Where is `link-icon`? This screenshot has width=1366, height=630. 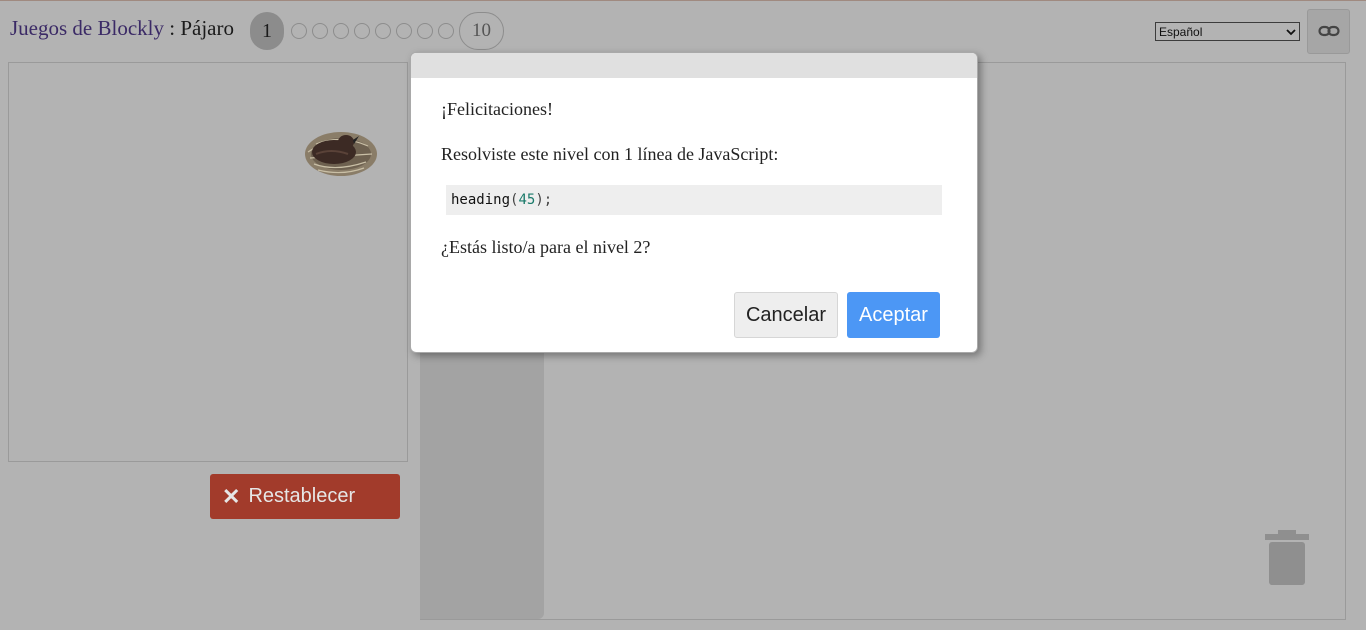 link-icon is located at coordinates (1328, 31).